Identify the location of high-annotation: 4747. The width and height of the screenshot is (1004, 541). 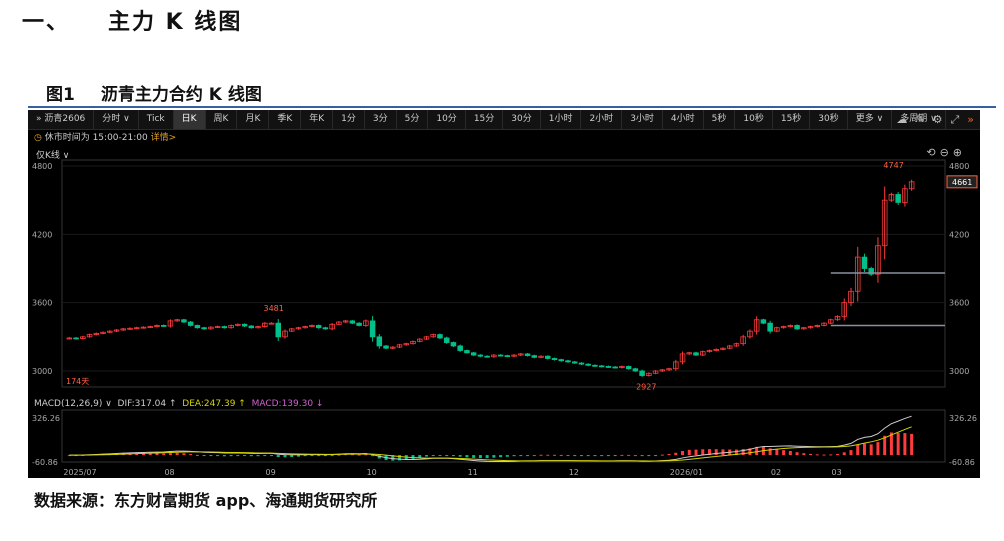
(893, 165).